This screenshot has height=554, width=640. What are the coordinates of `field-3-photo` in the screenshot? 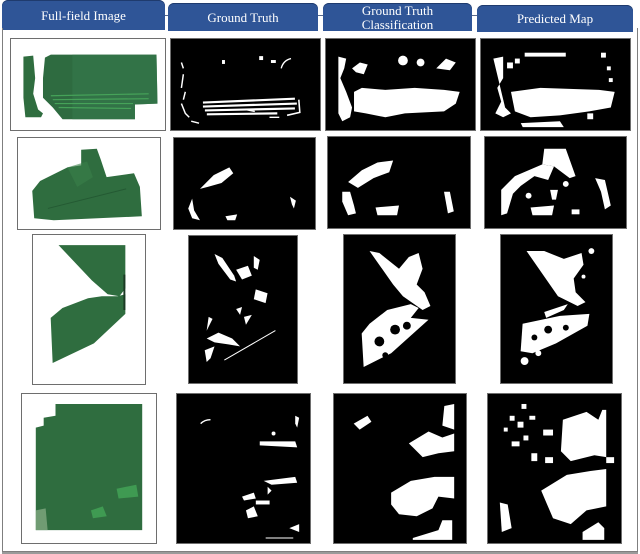 It's located at (88, 304).